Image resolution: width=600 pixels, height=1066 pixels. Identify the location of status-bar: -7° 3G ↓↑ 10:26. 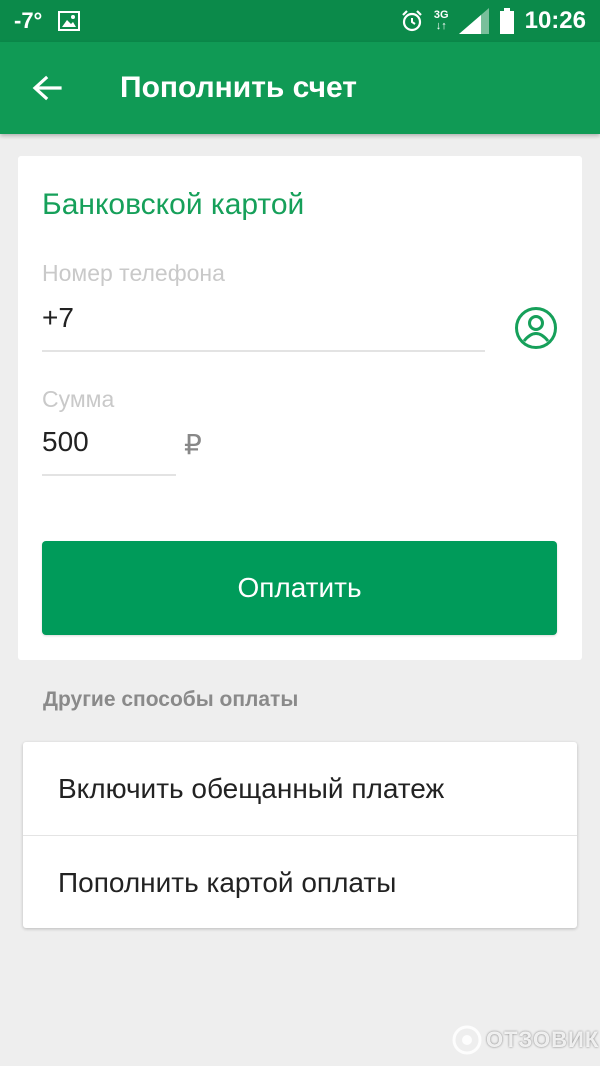
(300, 21).